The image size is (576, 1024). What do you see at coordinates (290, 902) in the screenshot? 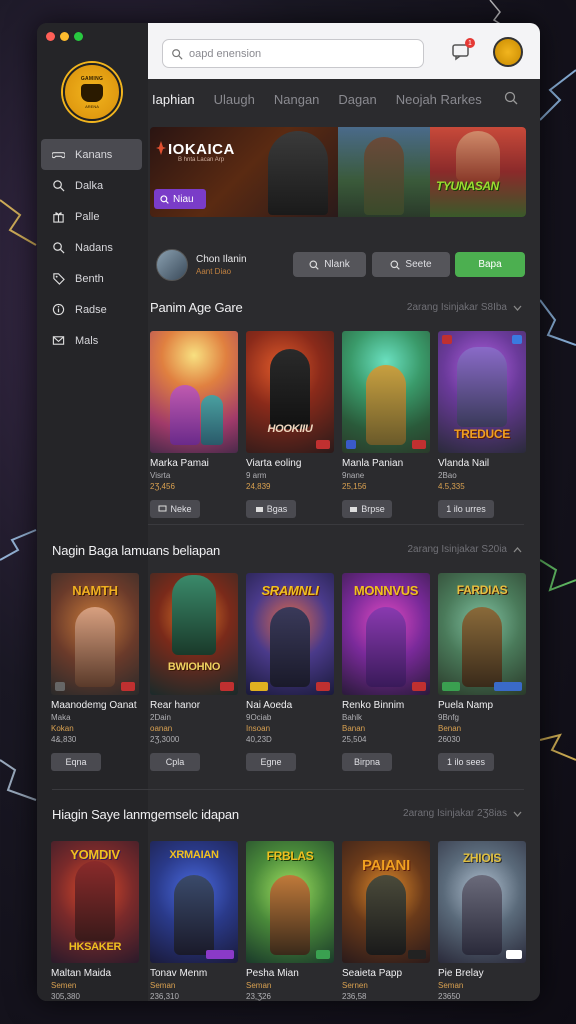
I see `game-cover-image: FRBLAS` at bounding box center [290, 902].